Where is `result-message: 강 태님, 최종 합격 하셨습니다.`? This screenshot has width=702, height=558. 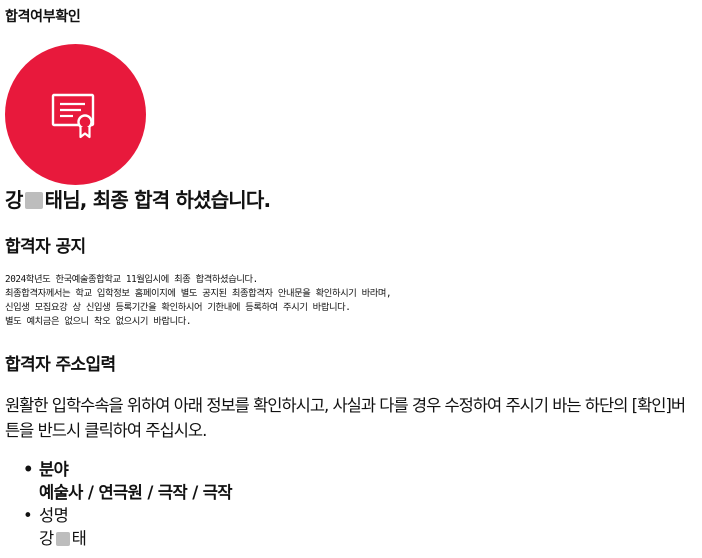 result-message: 강 태님, 최종 합격 하셨습니다. is located at coordinates (138, 198).